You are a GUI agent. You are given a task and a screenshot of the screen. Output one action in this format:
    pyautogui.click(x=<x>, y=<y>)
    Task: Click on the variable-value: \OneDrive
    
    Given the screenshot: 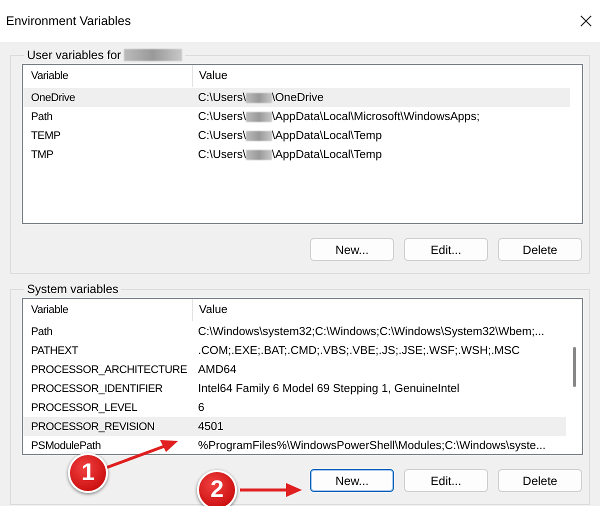 What is the action you would take?
    pyautogui.click(x=298, y=98)
    